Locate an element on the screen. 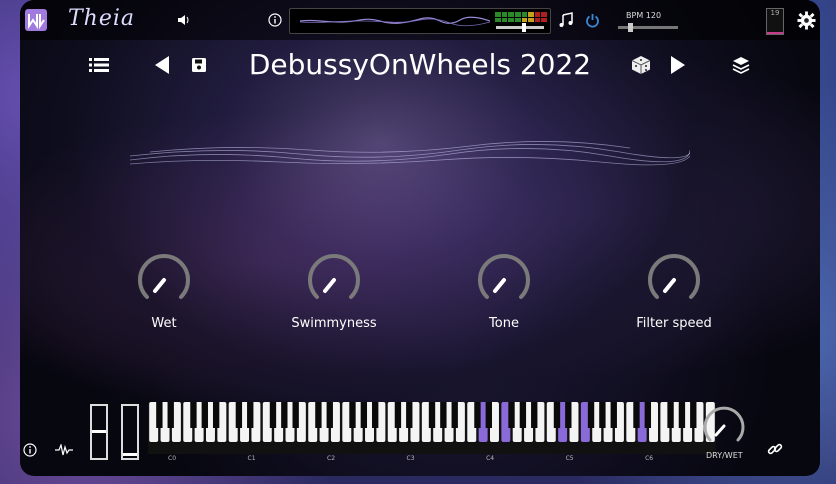  filter-speed-label: Filter speed is located at coordinates (674, 323).